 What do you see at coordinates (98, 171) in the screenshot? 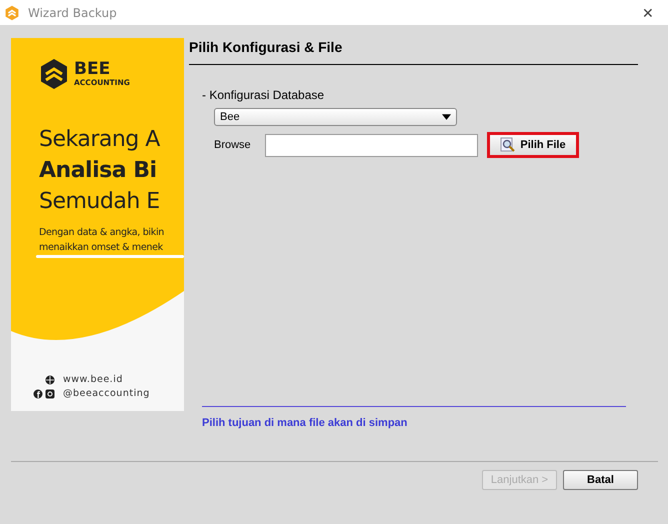
I see `headline-text: Analisa Bi` at bounding box center [98, 171].